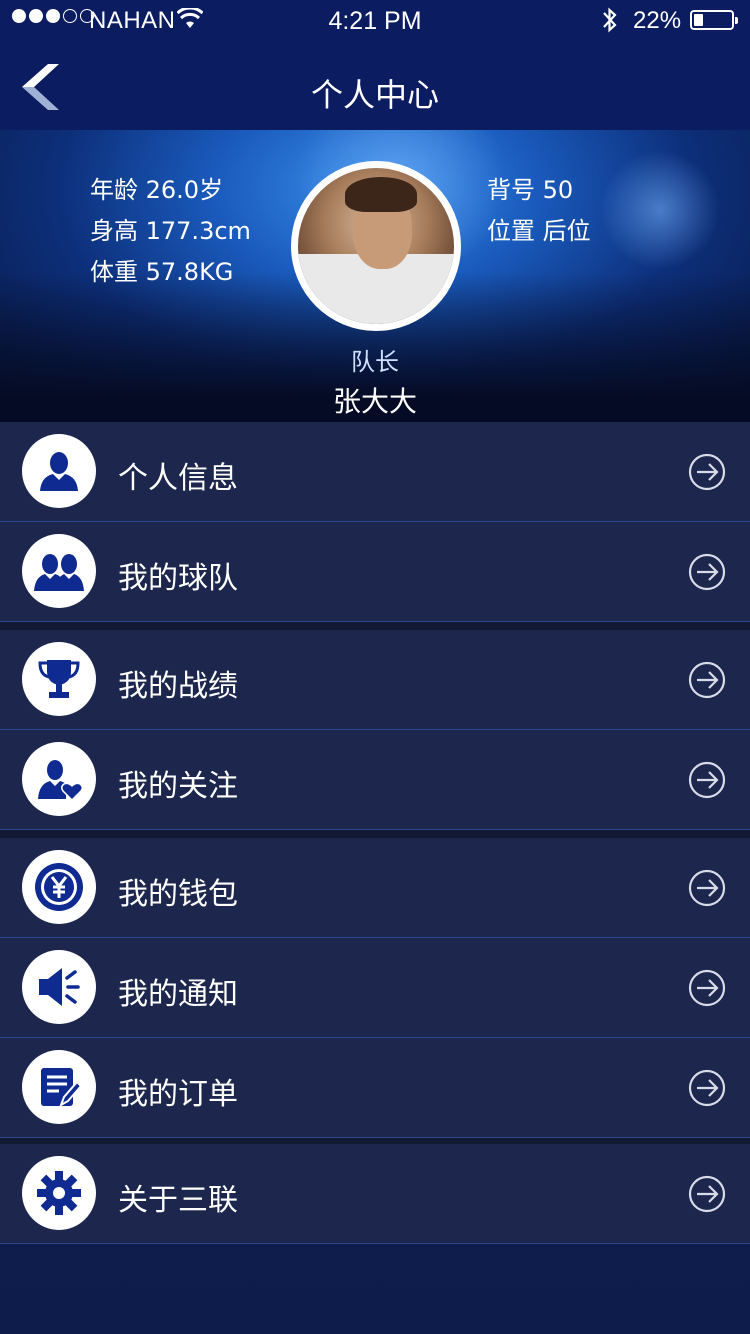 This screenshot has width=750, height=1334. I want to click on menu-label: 我的关注, so click(178, 786).